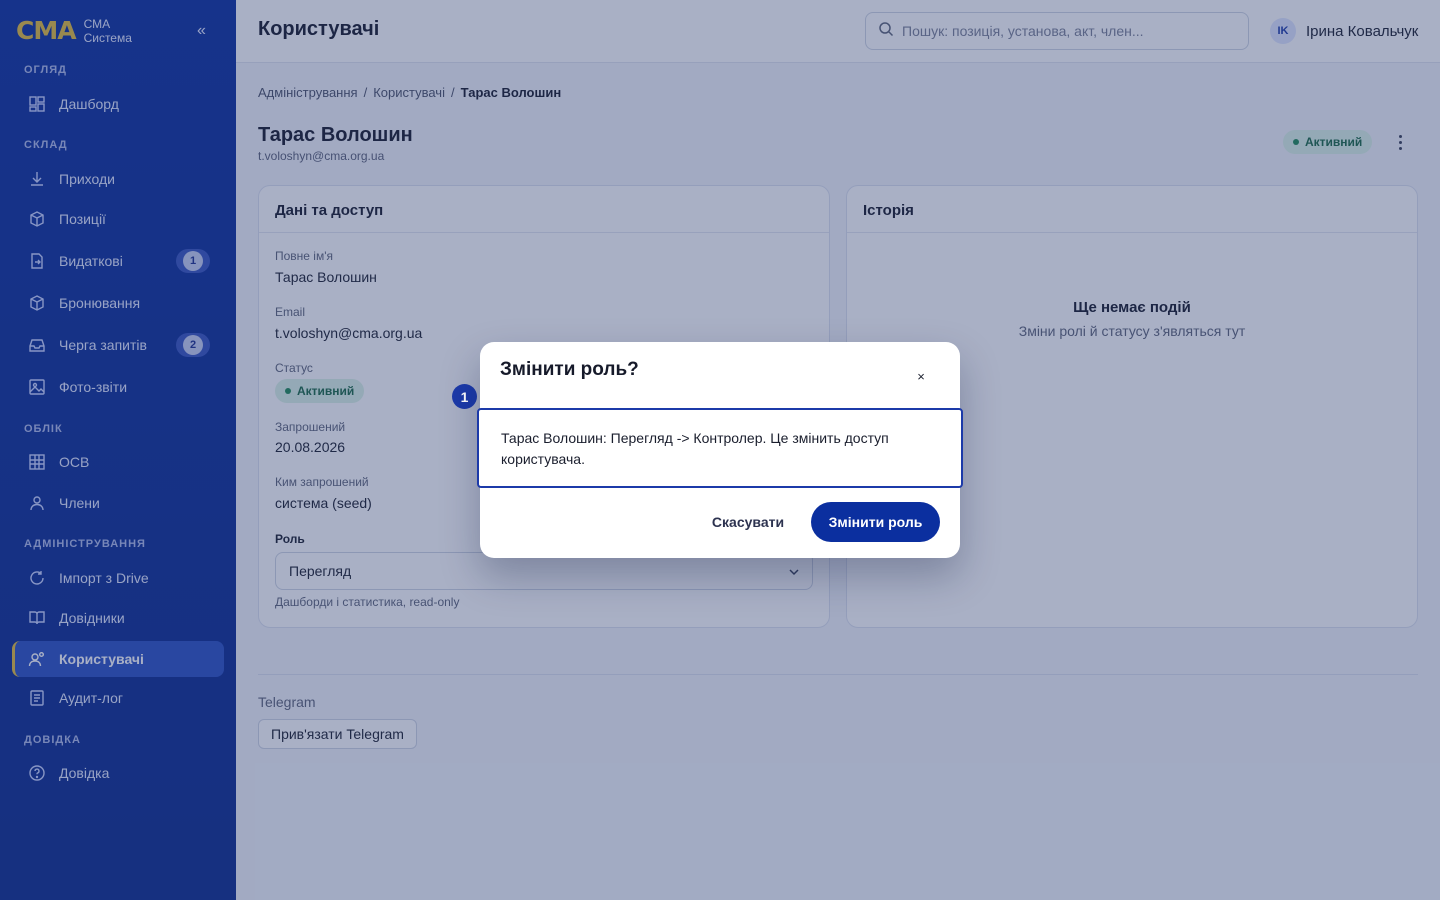 The width and height of the screenshot is (1440, 900). What do you see at coordinates (464, 396) in the screenshot?
I see `step-marker: 1` at bounding box center [464, 396].